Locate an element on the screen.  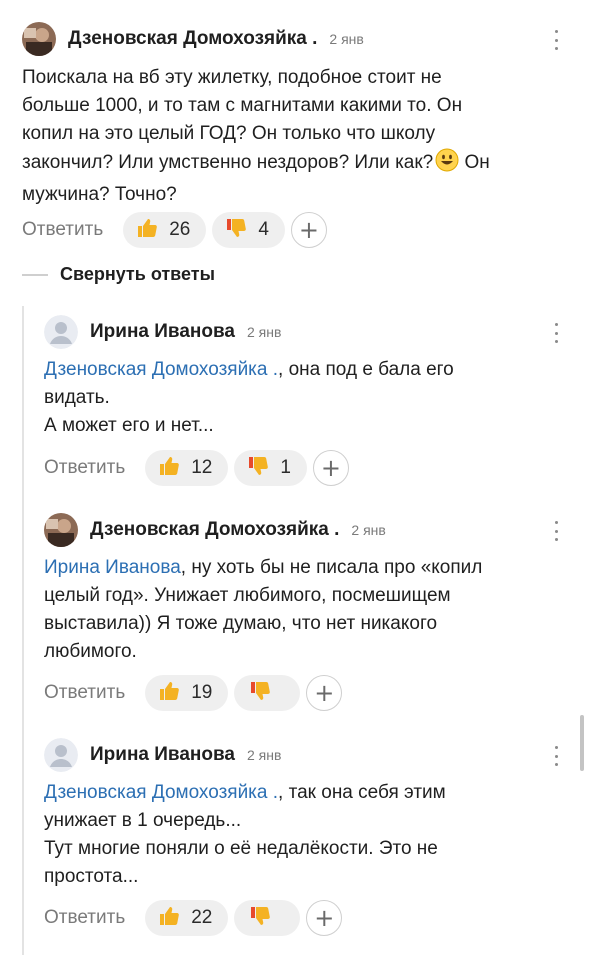
like-count: 22 is located at coordinates (202, 917).